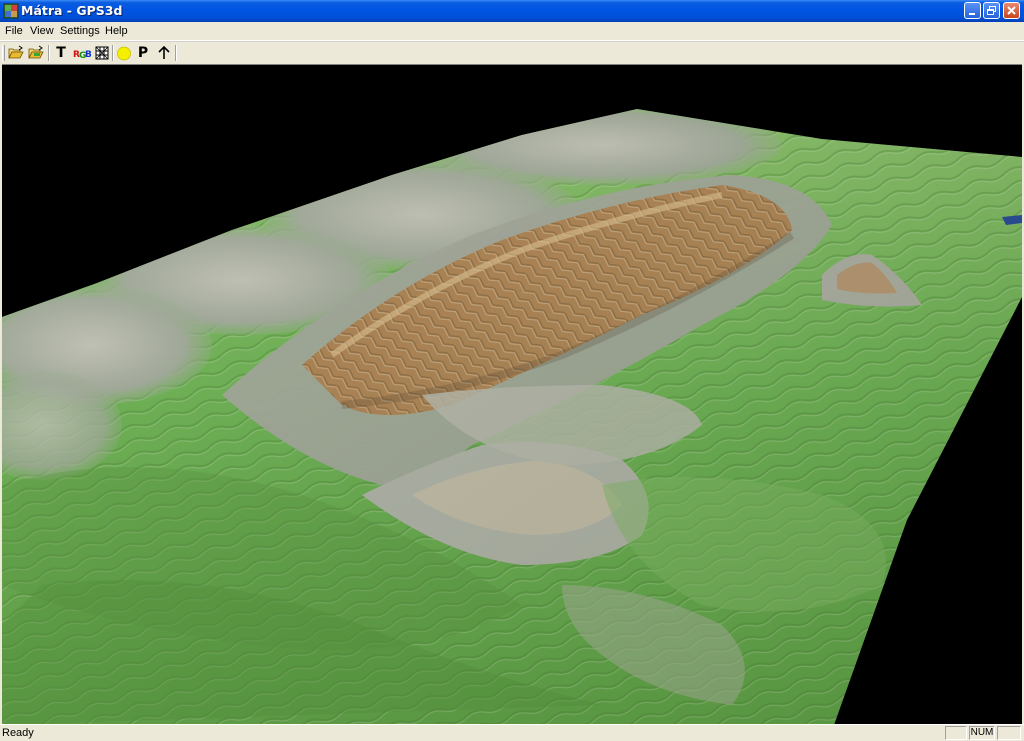  I want to click on sun-icon, so click(124, 53).